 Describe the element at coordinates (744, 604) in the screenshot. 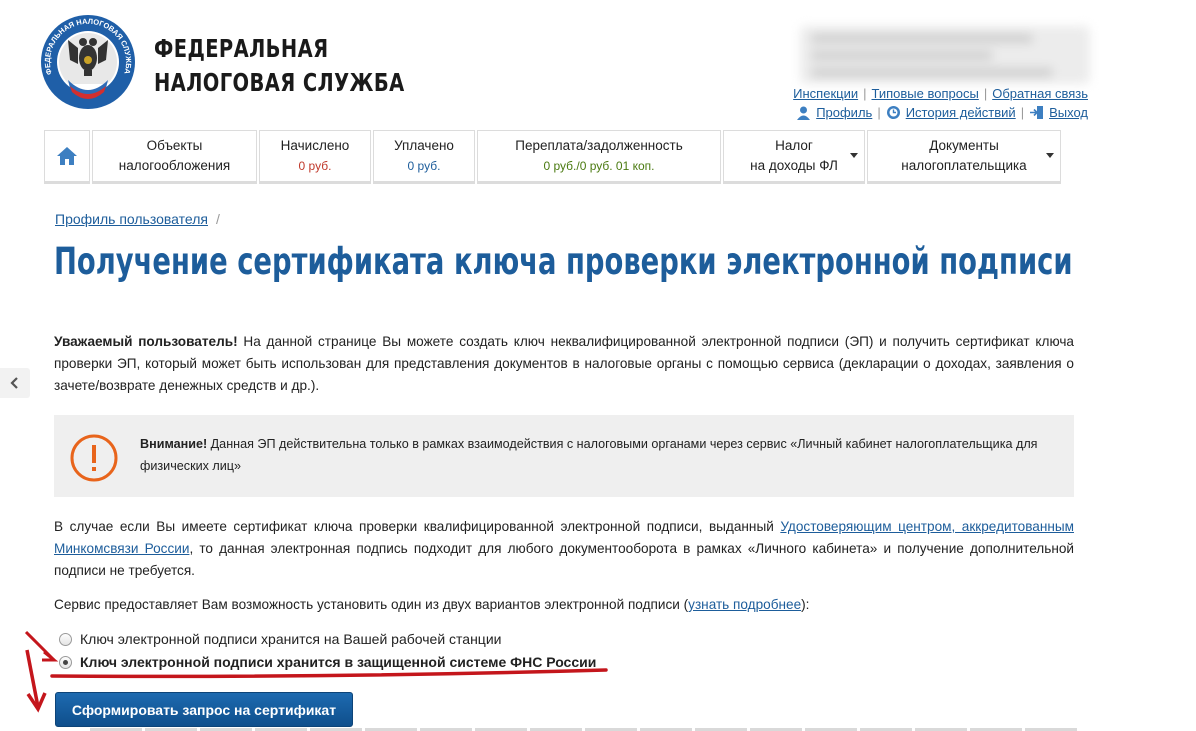

I see `learn-more-link: узнать подробнее` at that location.